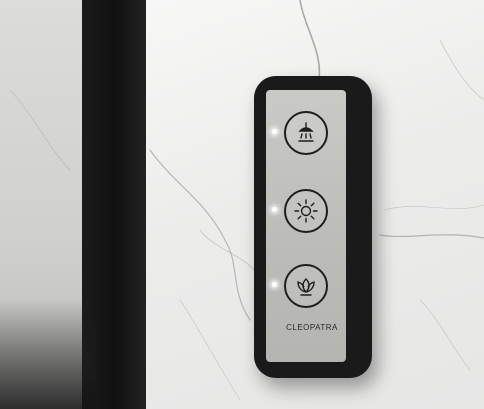 This screenshot has height=409, width=484. I want to click on shower-button, so click(306, 133).